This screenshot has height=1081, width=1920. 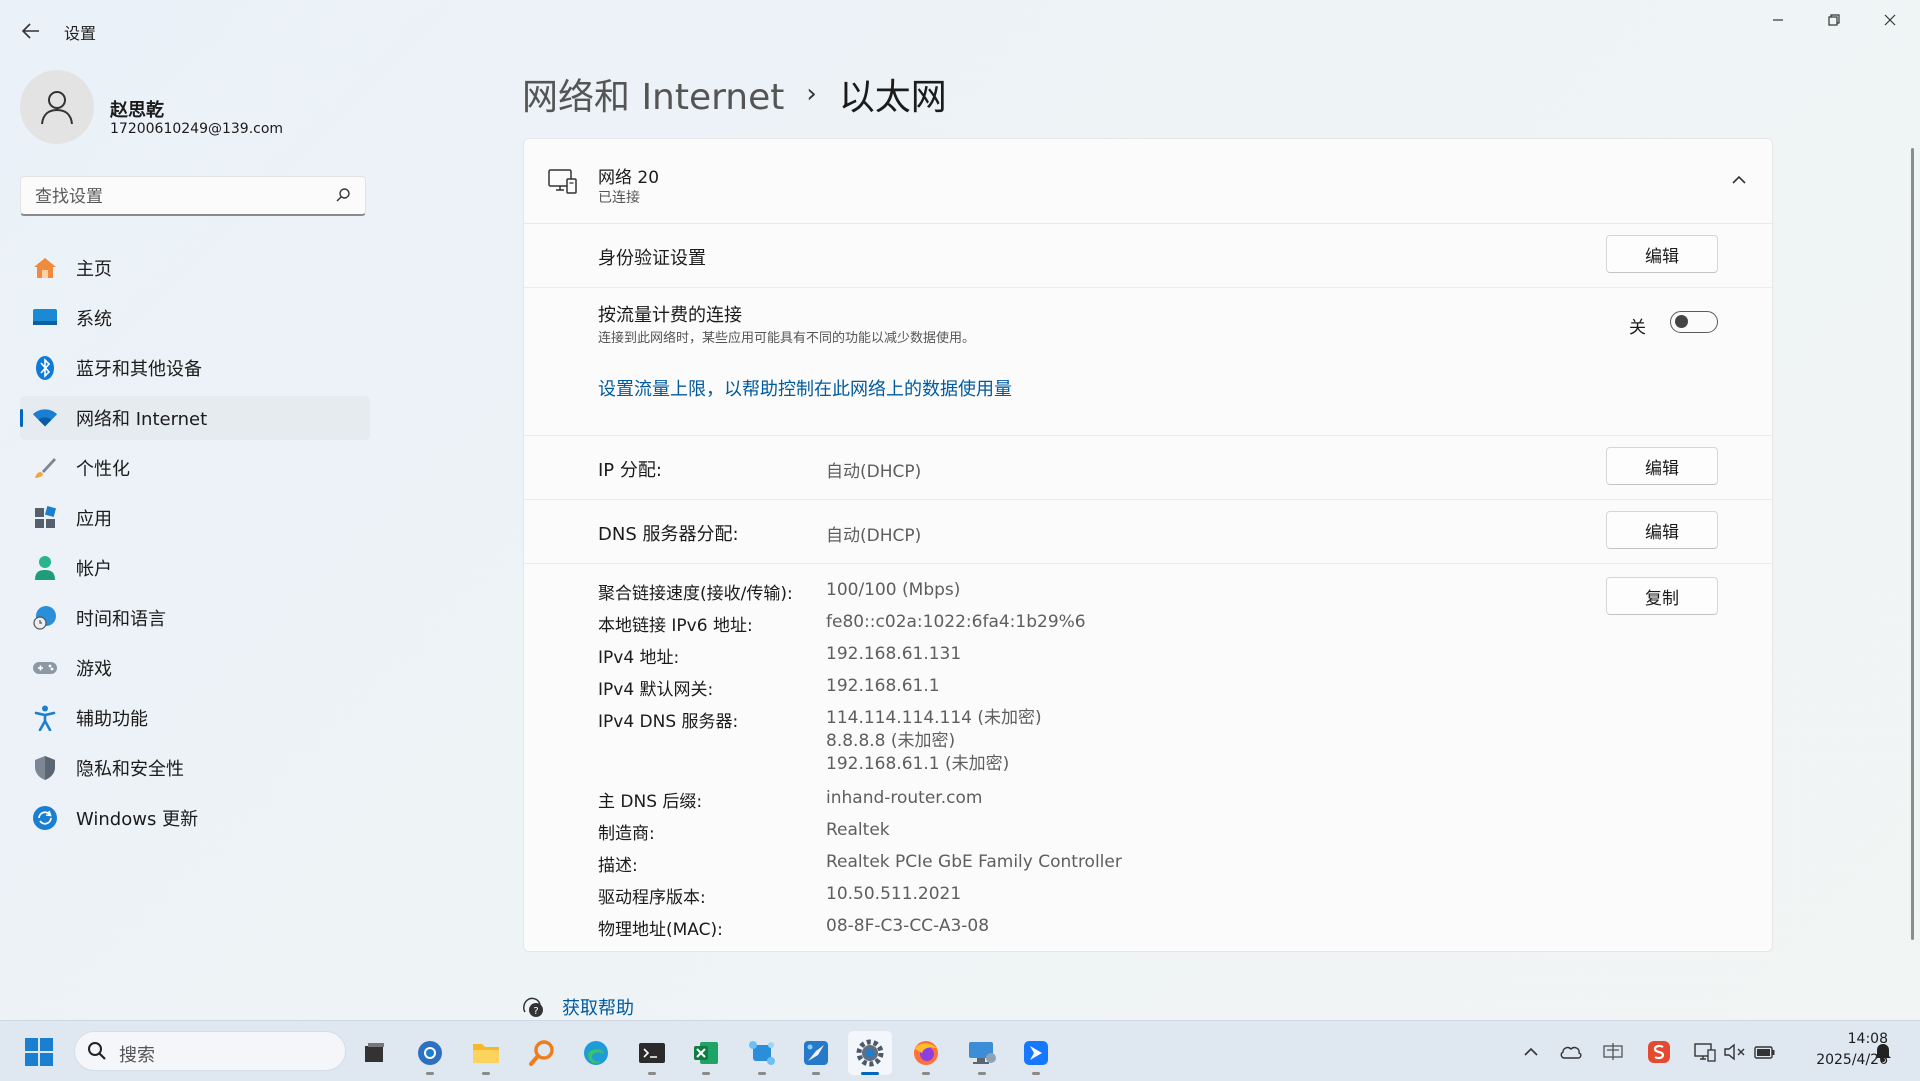 I want to click on network-tool-icon, so click(x=762, y=1053).